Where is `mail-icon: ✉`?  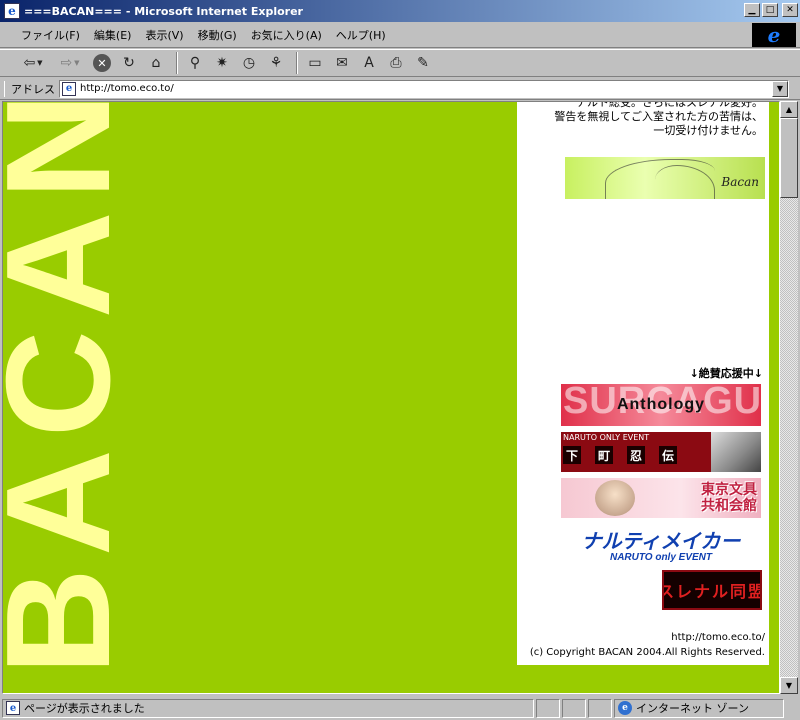 mail-icon: ✉ is located at coordinates (342, 63).